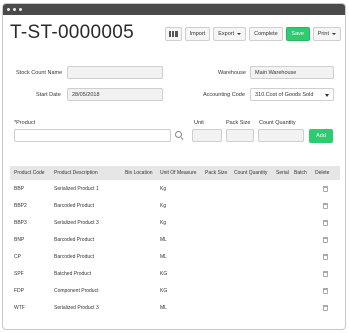  Describe the element at coordinates (17, 256) in the screenshot. I see `product-code-cell: CP` at that location.